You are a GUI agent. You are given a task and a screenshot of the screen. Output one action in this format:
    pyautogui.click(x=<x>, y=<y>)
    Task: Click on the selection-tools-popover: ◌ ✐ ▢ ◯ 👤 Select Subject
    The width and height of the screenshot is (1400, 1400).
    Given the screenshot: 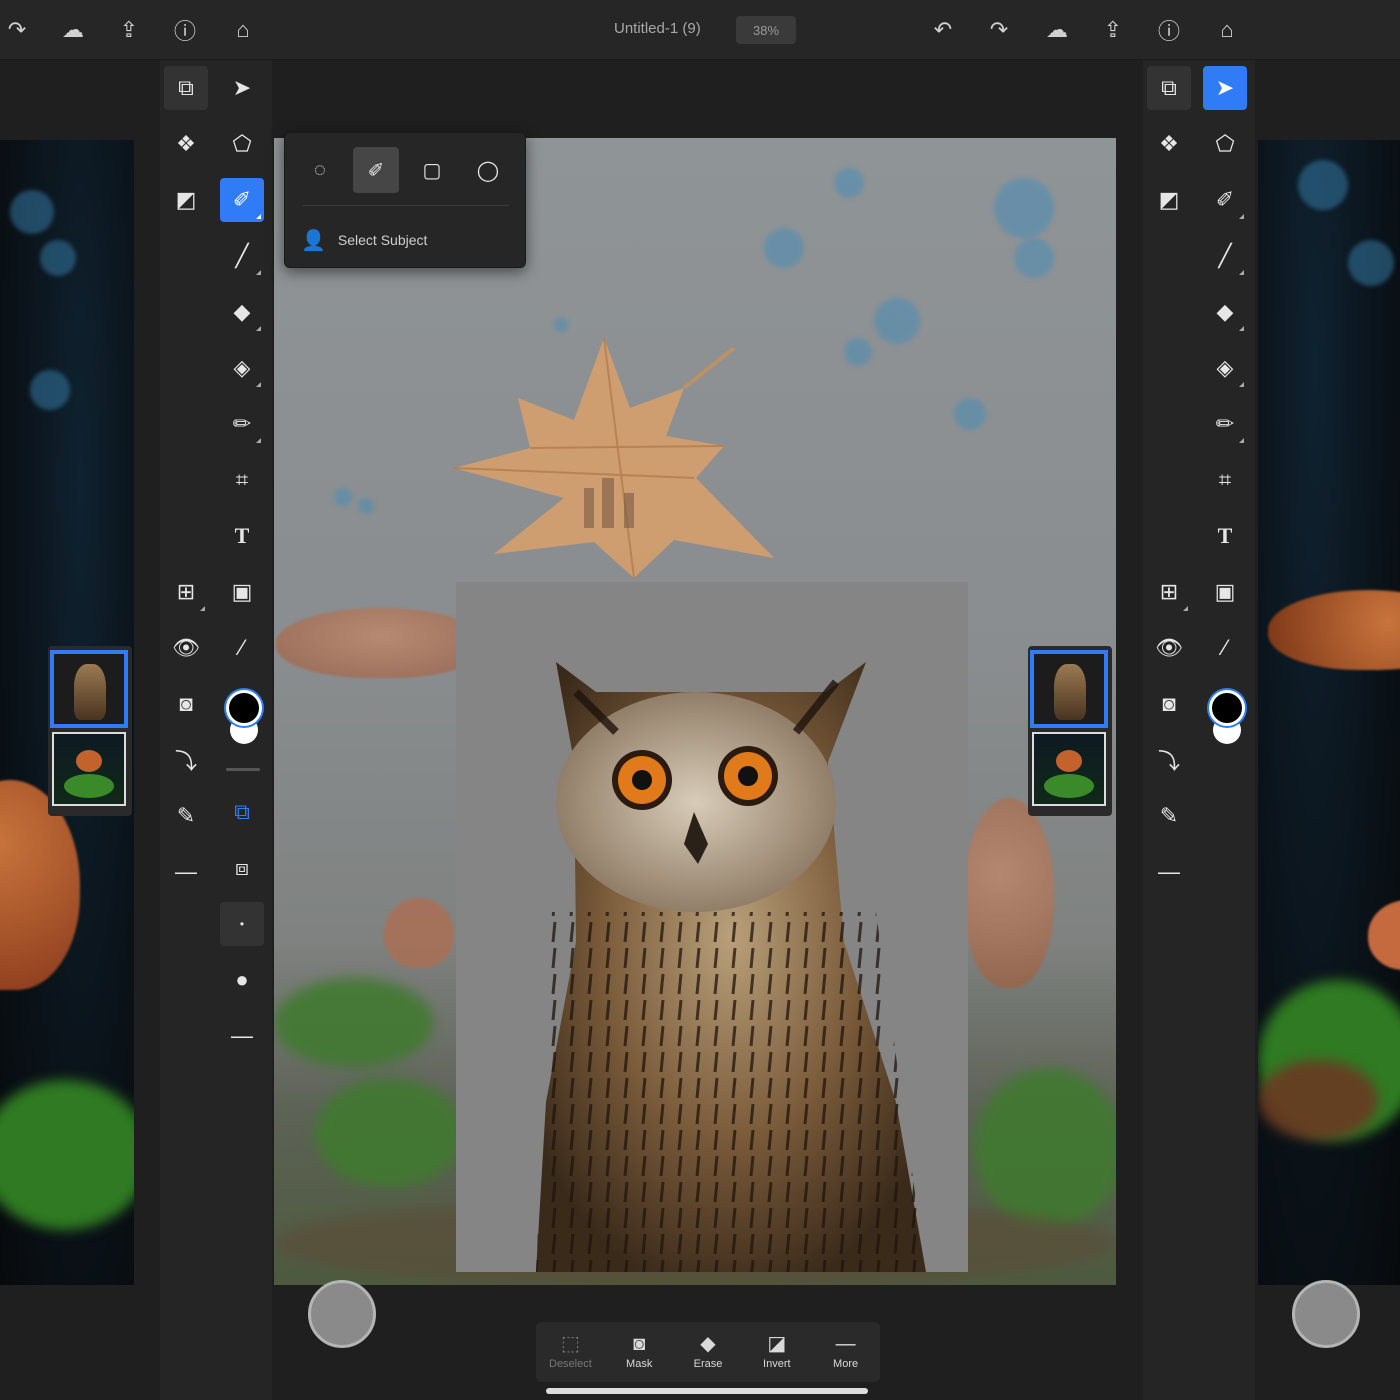 What is the action you would take?
    pyautogui.click(x=405, y=200)
    